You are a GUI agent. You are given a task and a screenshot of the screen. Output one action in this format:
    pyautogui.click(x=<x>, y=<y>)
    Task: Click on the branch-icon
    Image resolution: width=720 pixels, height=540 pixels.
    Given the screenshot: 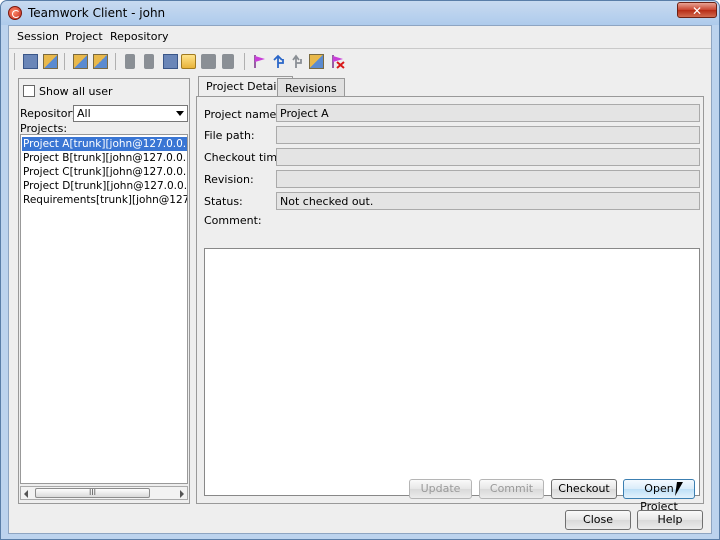 What is the action you would take?
    pyautogui.click(x=297, y=61)
    